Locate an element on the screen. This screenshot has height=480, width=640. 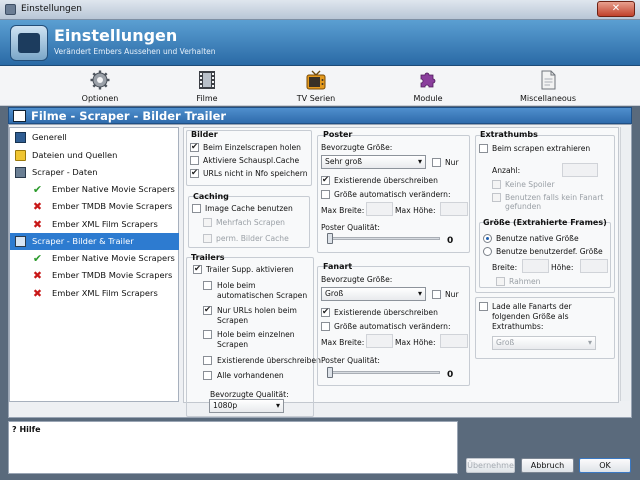
fanart-max-height-input is located at coordinates (454, 341).